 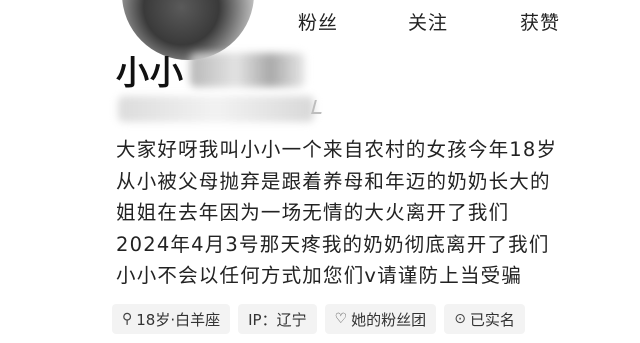 I want to click on stat-following-label: 关注, so click(x=428, y=21).